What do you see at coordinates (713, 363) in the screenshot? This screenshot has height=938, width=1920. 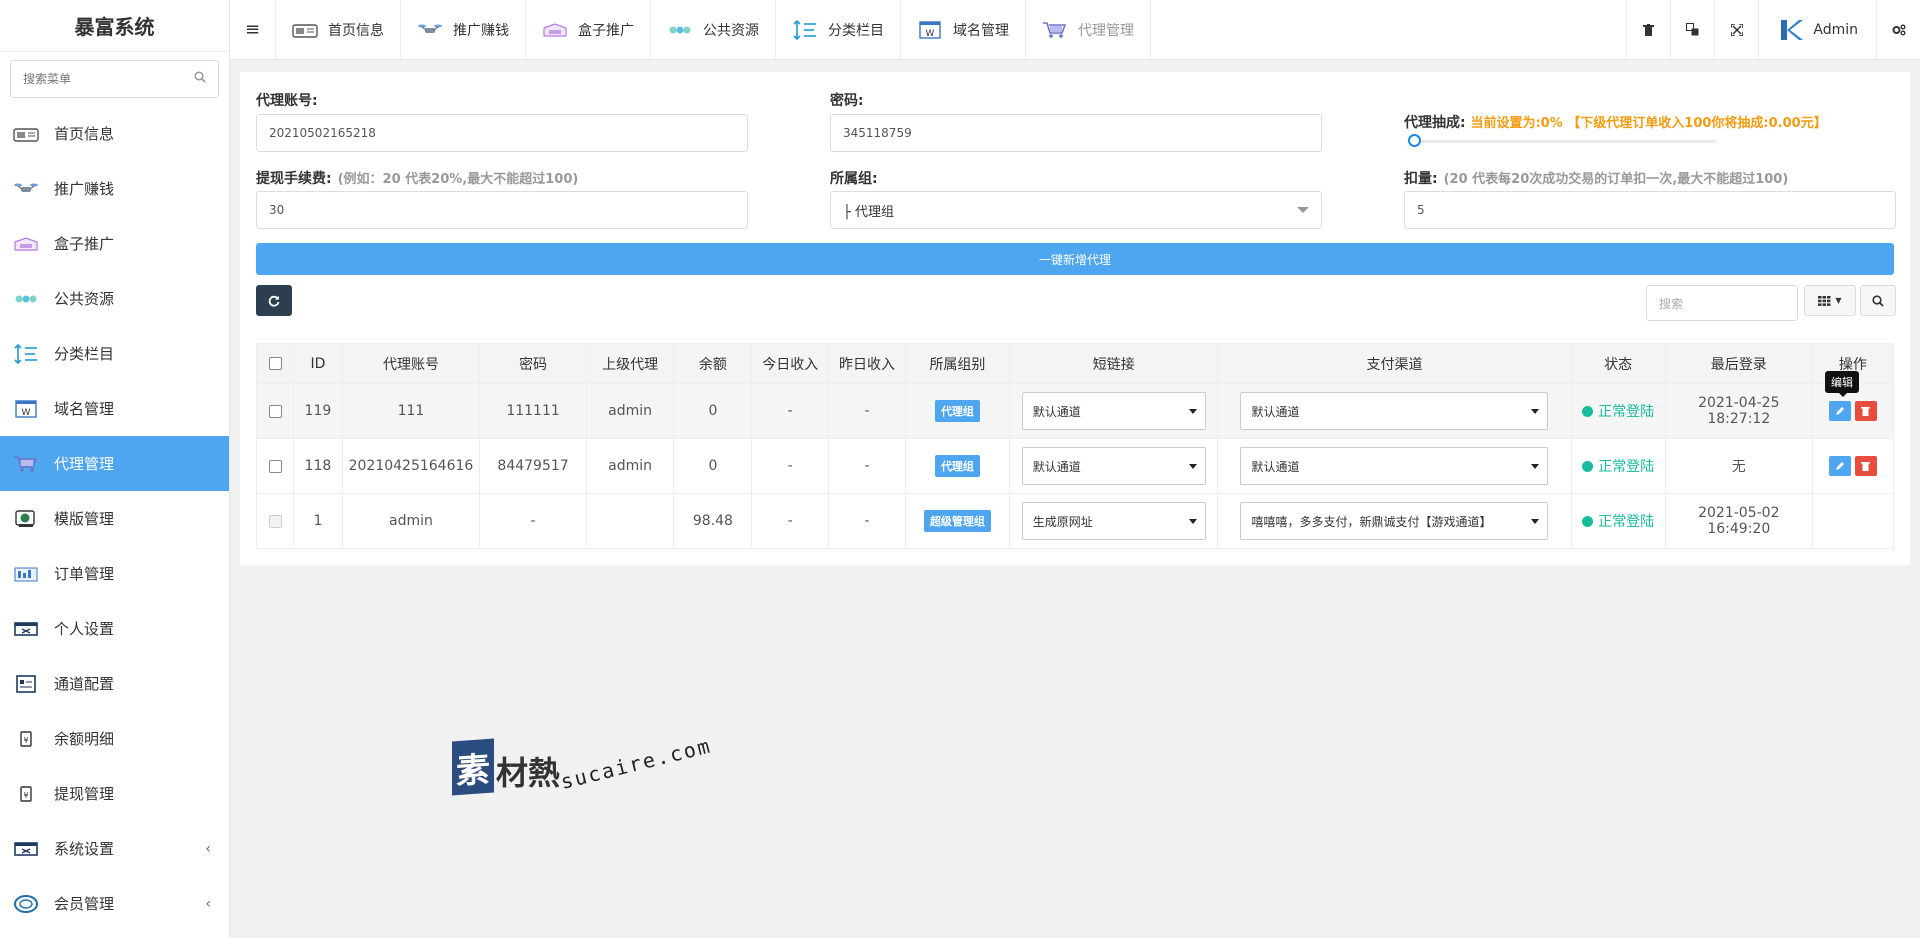 I see `column-header: 余额` at bounding box center [713, 363].